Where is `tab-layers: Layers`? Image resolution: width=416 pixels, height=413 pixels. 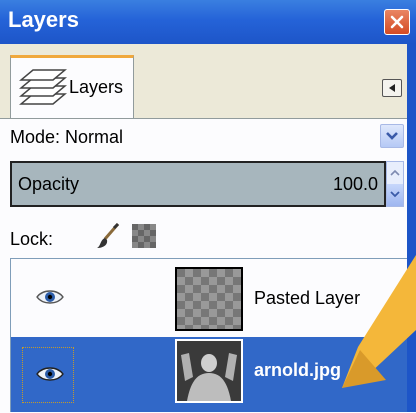
tab-layers: Layers is located at coordinates (72, 87).